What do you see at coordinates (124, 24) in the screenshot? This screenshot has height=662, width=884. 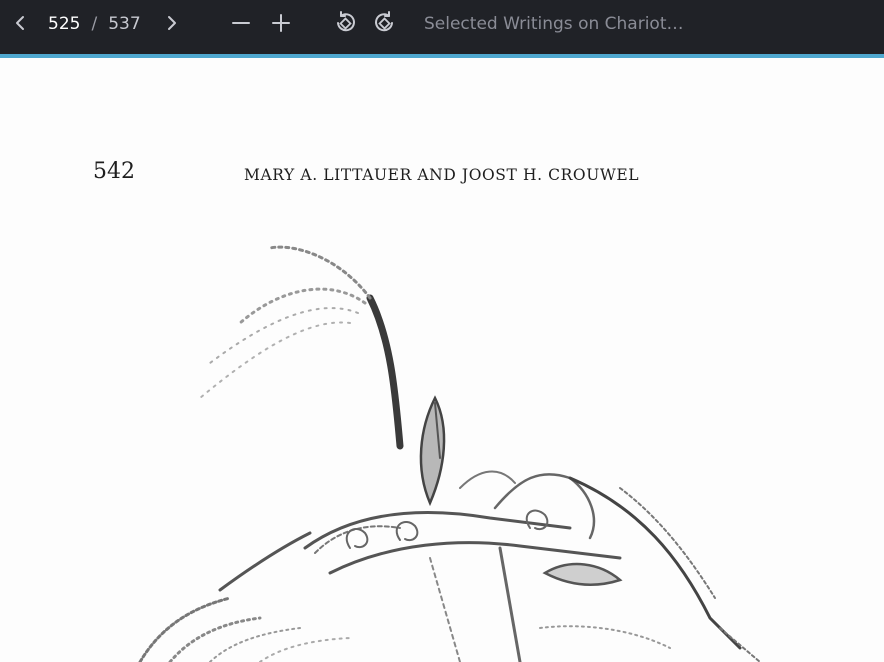 I see `total-pages: 537` at bounding box center [124, 24].